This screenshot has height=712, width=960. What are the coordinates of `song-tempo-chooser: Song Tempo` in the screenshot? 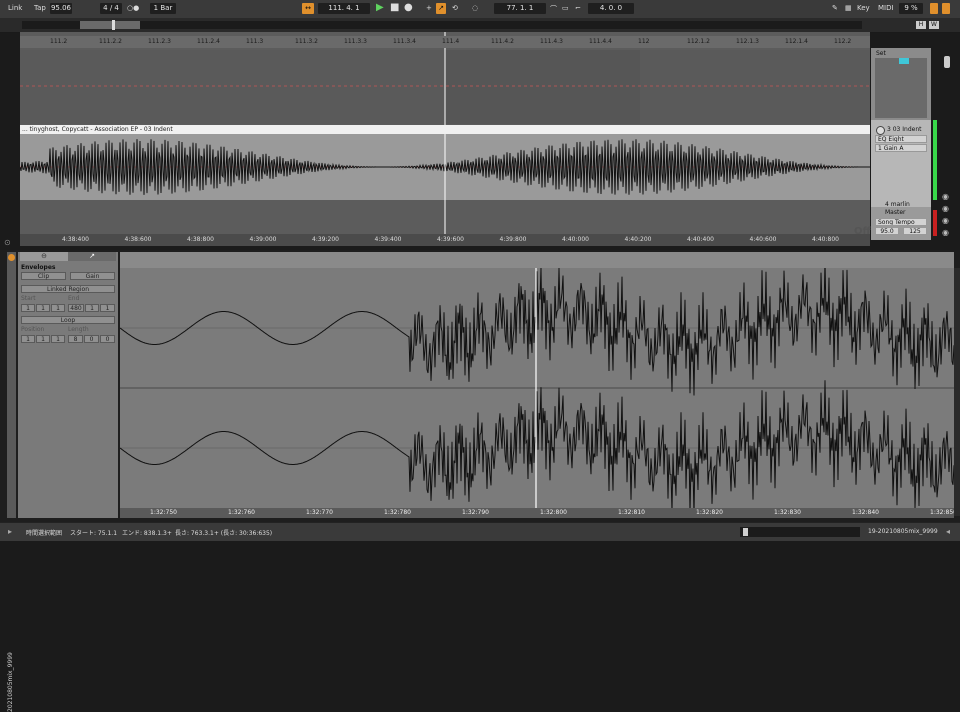 It's located at (901, 222).